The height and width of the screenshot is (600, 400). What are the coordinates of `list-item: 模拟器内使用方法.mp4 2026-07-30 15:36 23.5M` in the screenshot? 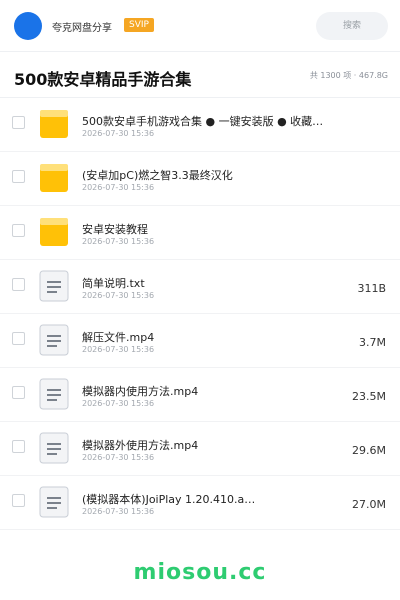 It's located at (200, 395).